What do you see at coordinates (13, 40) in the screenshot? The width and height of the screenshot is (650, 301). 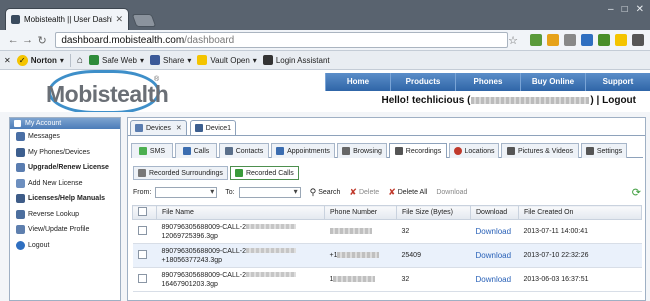 I see `back-icon: ←` at bounding box center [13, 40].